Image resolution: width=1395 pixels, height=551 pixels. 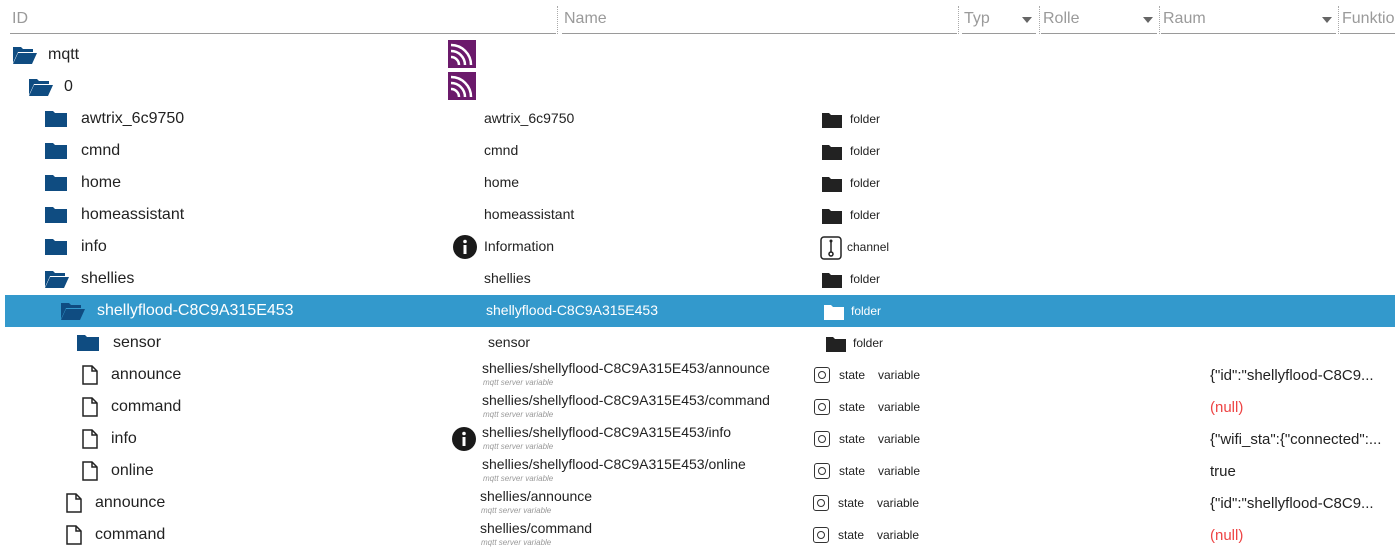 What do you see at coordinates (501, 150) in the screenshot?
I see `row-name: cmnd` at bounding box center [501, 150].